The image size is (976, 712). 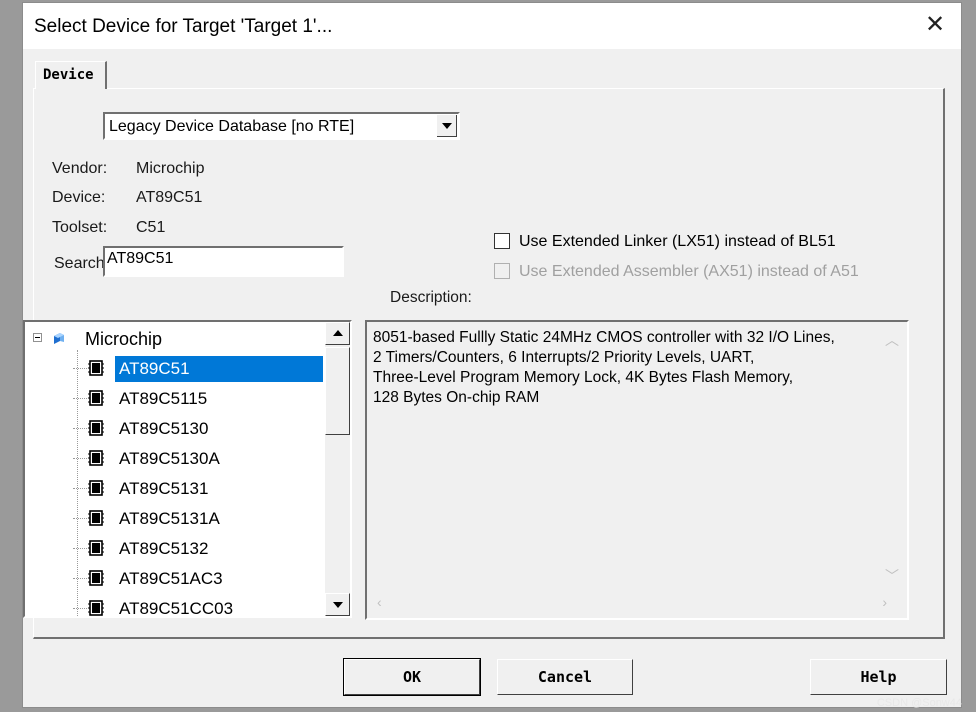 What do you see at coordinates (219, 369) in the screenshot?
I see `tree-item-label: AT89C51` at bounding box center [219, 369].